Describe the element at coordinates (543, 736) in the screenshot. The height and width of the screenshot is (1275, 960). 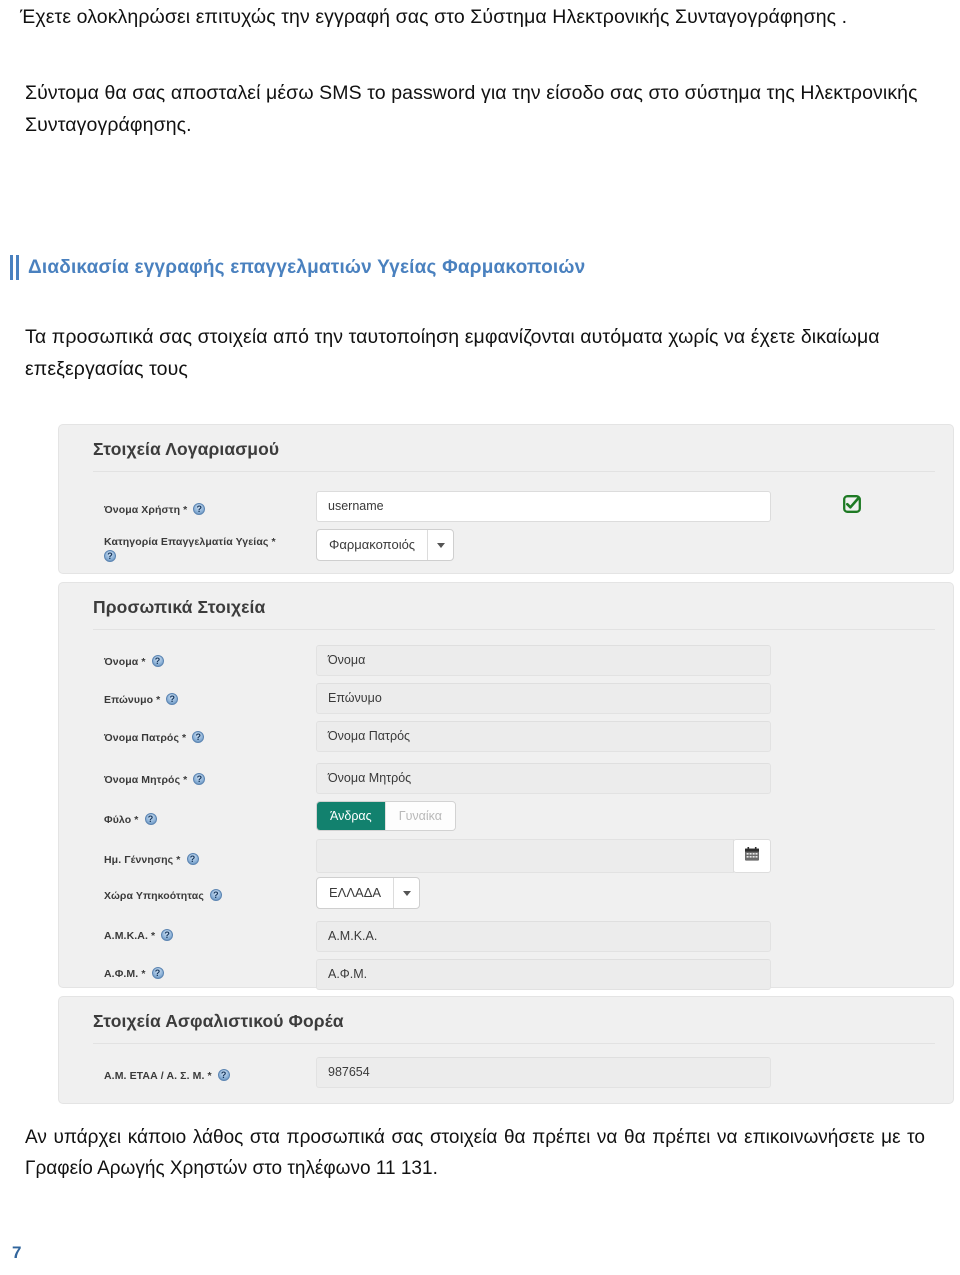
I see `fathername-input: Όνομα Πατρός` at that location.